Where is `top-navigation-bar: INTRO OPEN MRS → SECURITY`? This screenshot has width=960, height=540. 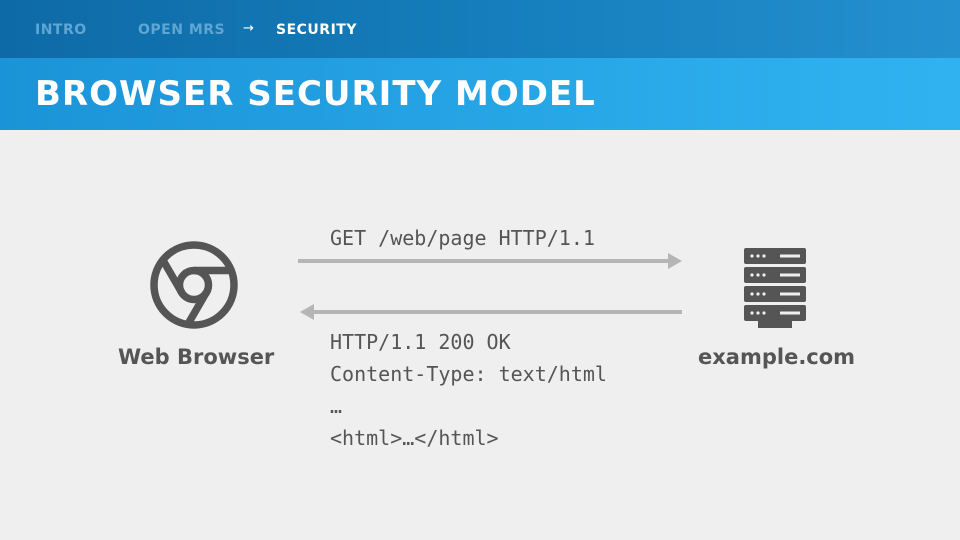 top-navigation-bar: INTRO OPEN MRS → SECURITY is located at coordinates (480, 29).